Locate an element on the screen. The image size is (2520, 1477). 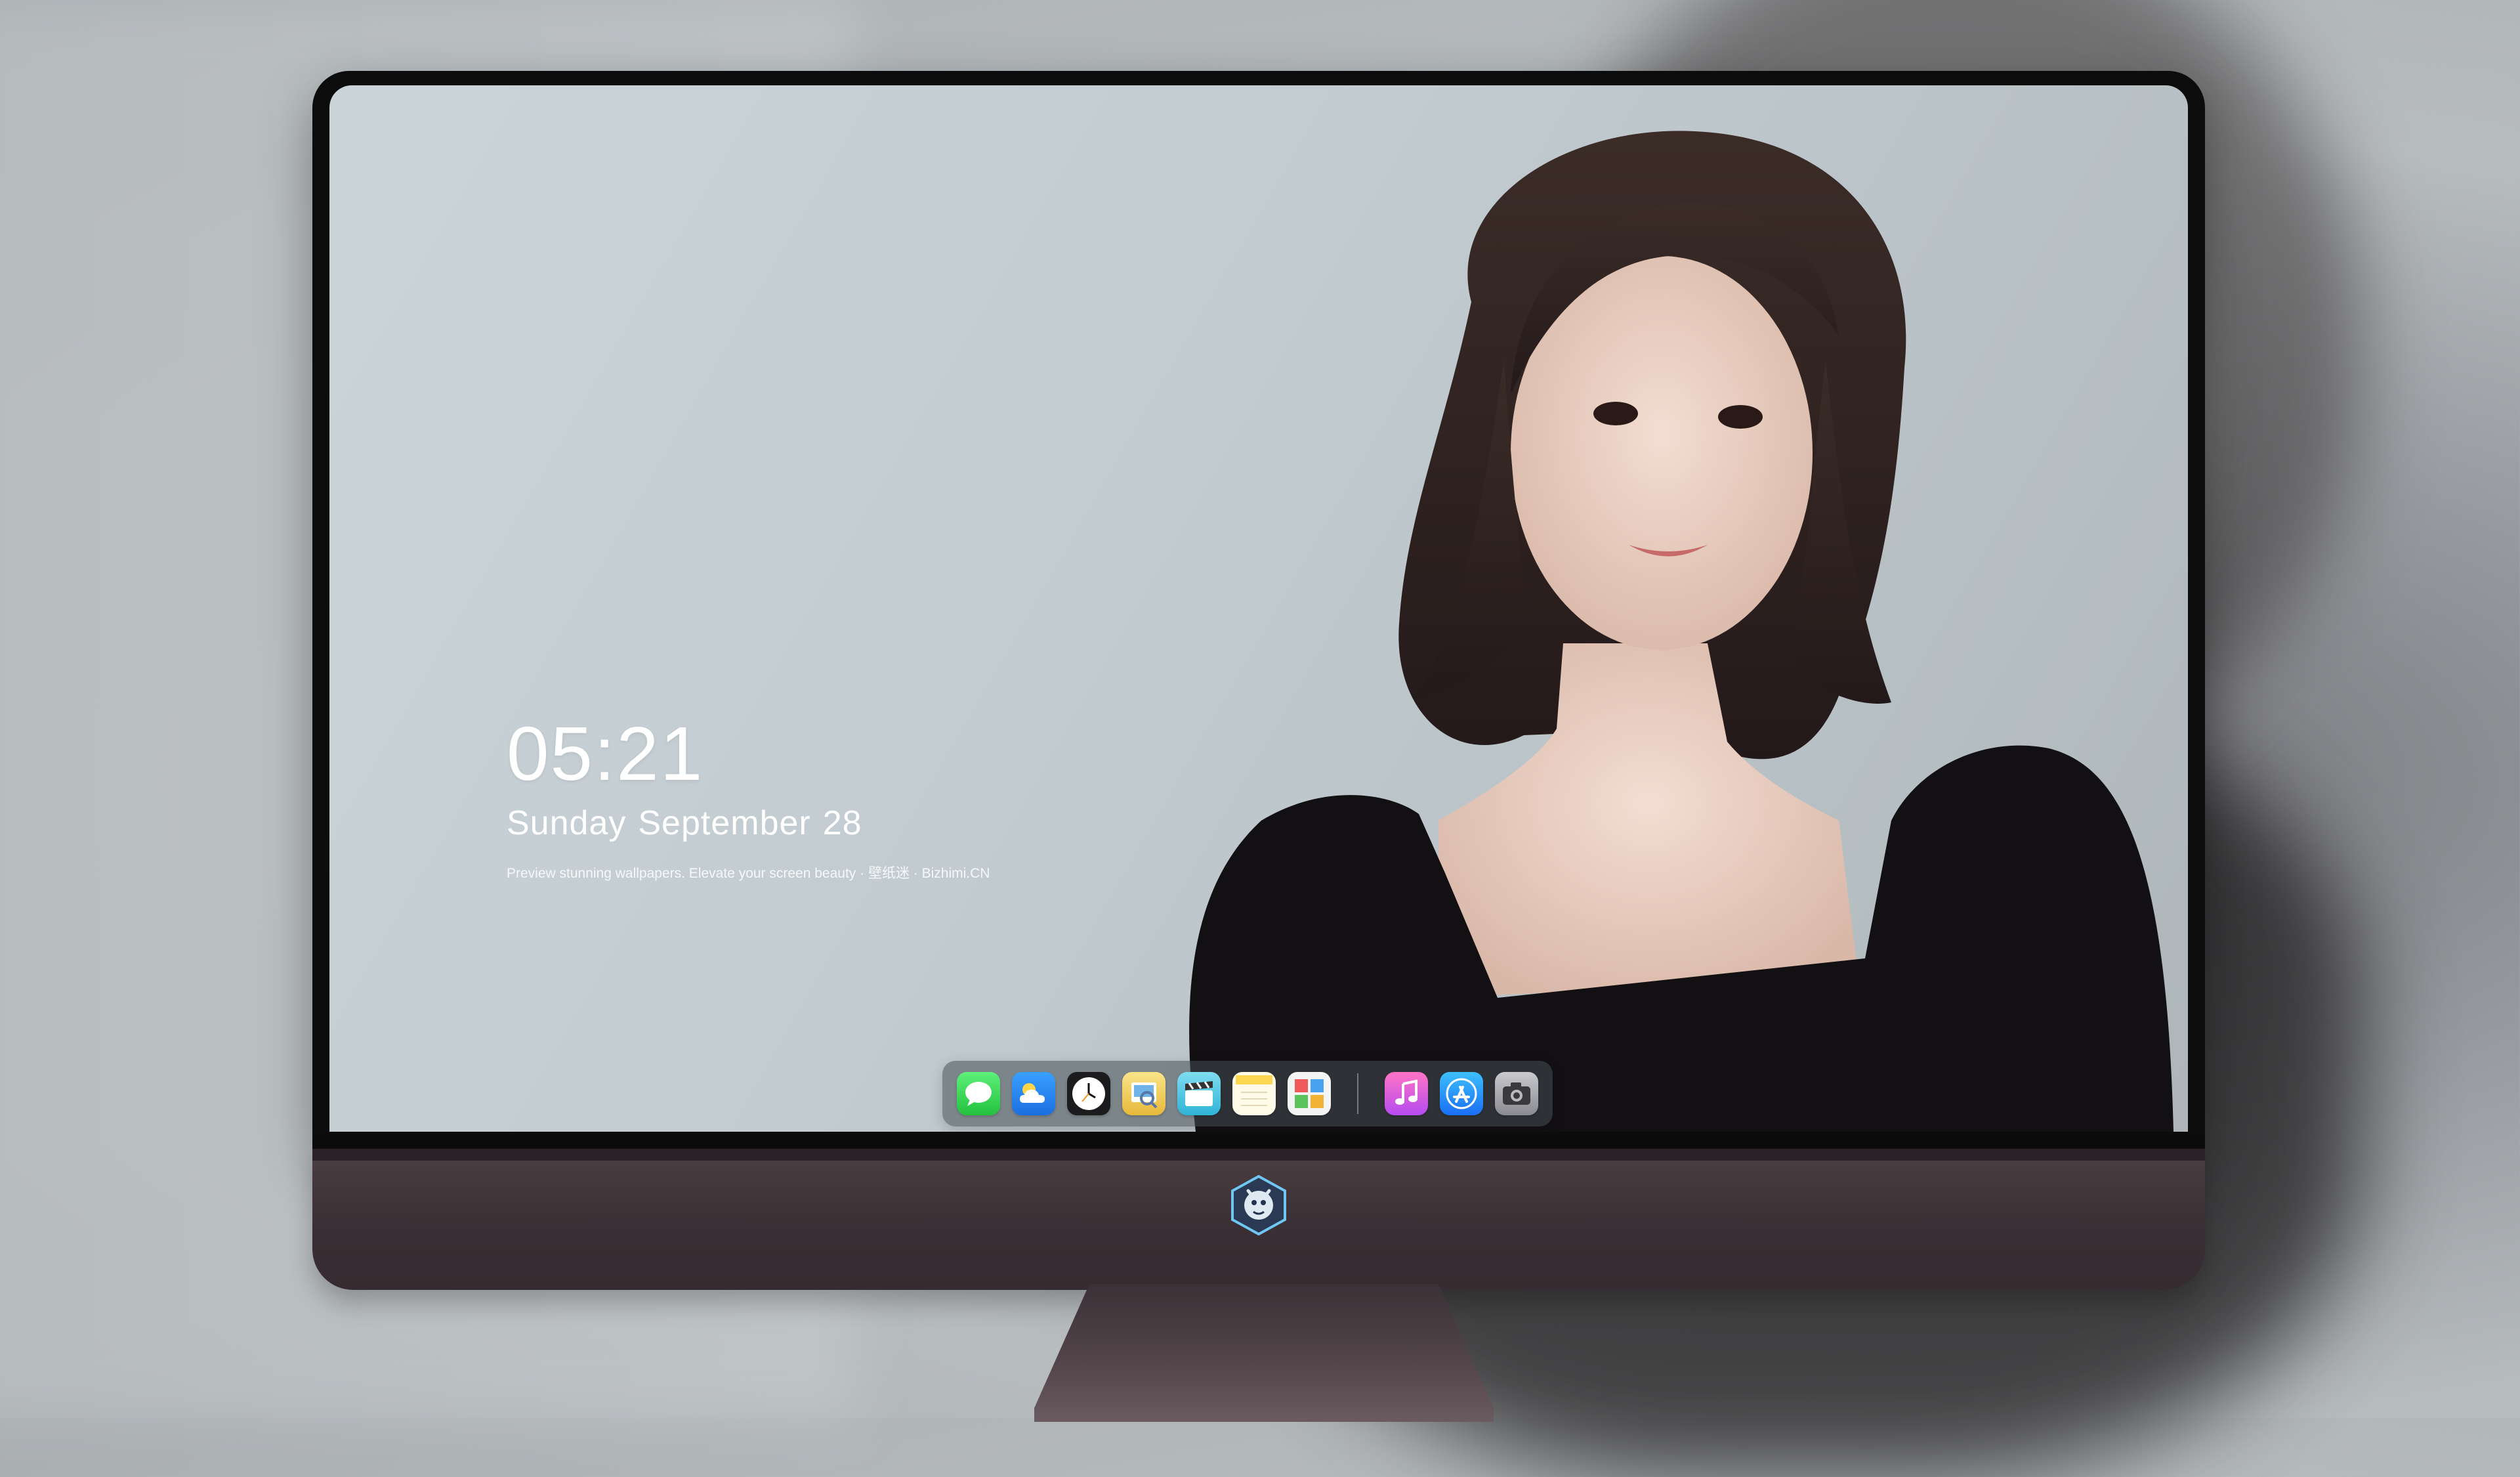
preview-app is located at coordinates (1144, 1093).